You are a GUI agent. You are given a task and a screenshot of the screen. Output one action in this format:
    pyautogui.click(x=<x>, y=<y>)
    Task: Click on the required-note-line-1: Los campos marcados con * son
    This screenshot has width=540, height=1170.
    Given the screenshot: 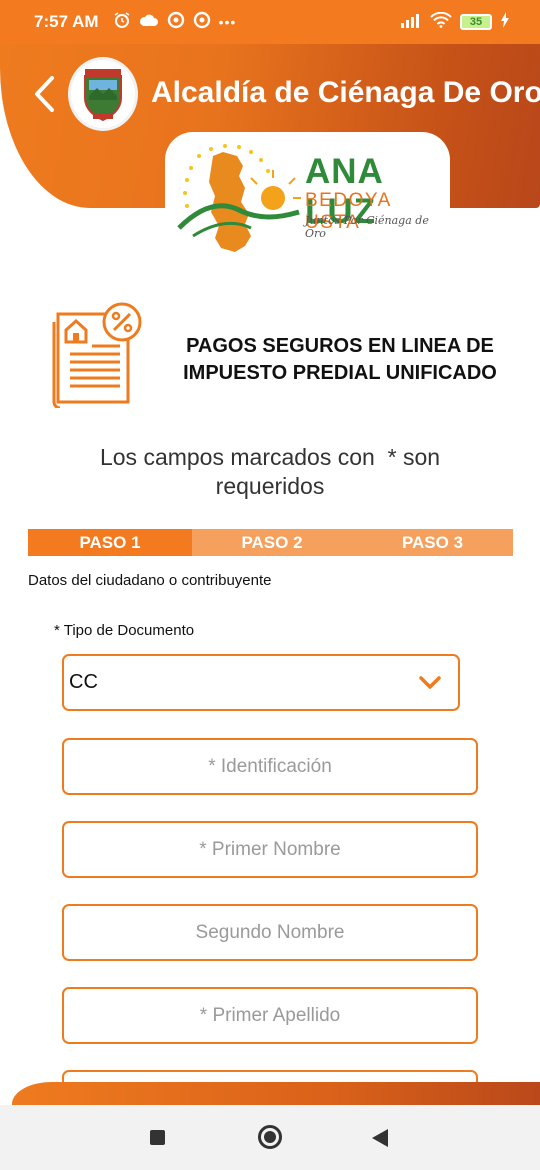 What is the action you would take?
    pyautogui.click(x=270, y=457)
    